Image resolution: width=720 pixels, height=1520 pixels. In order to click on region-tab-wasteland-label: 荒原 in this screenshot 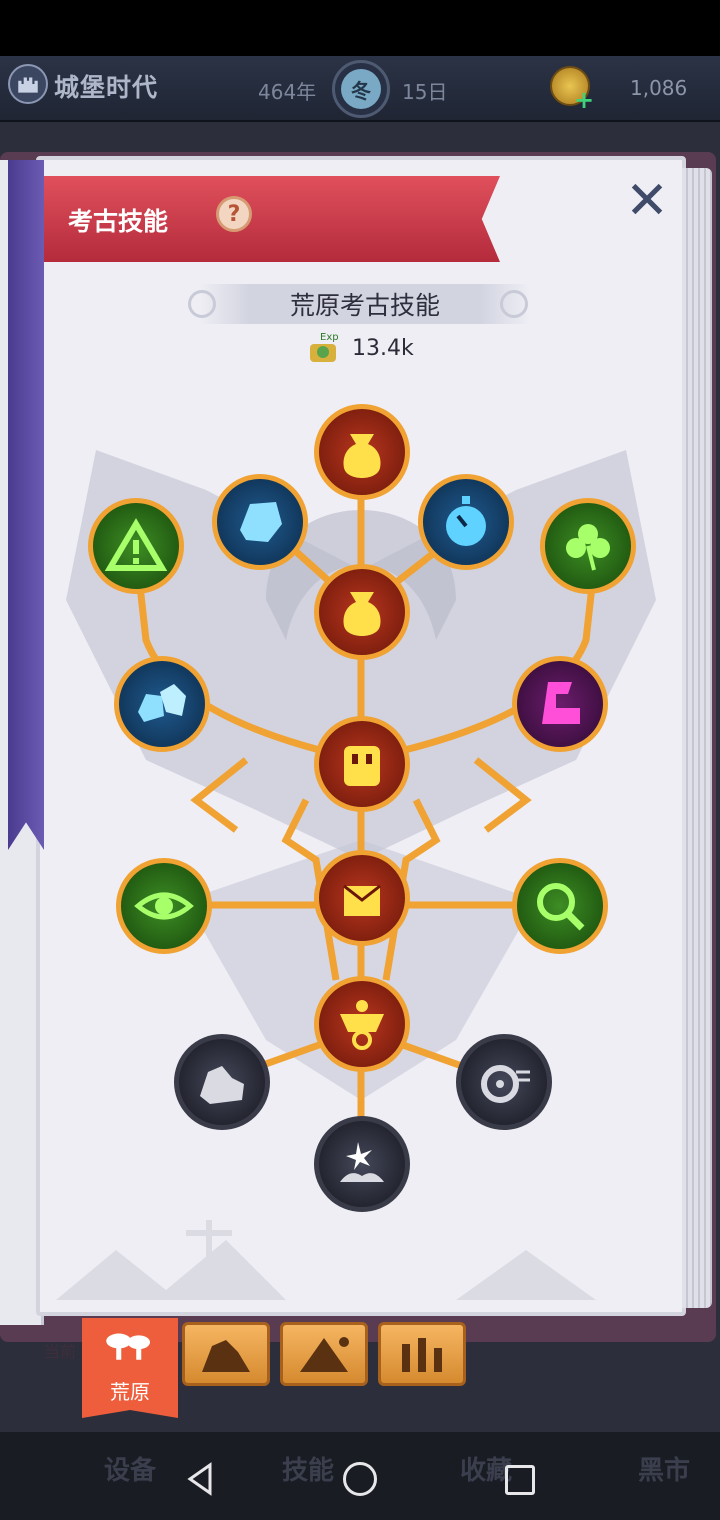, I will do `click(130, 1392)`.